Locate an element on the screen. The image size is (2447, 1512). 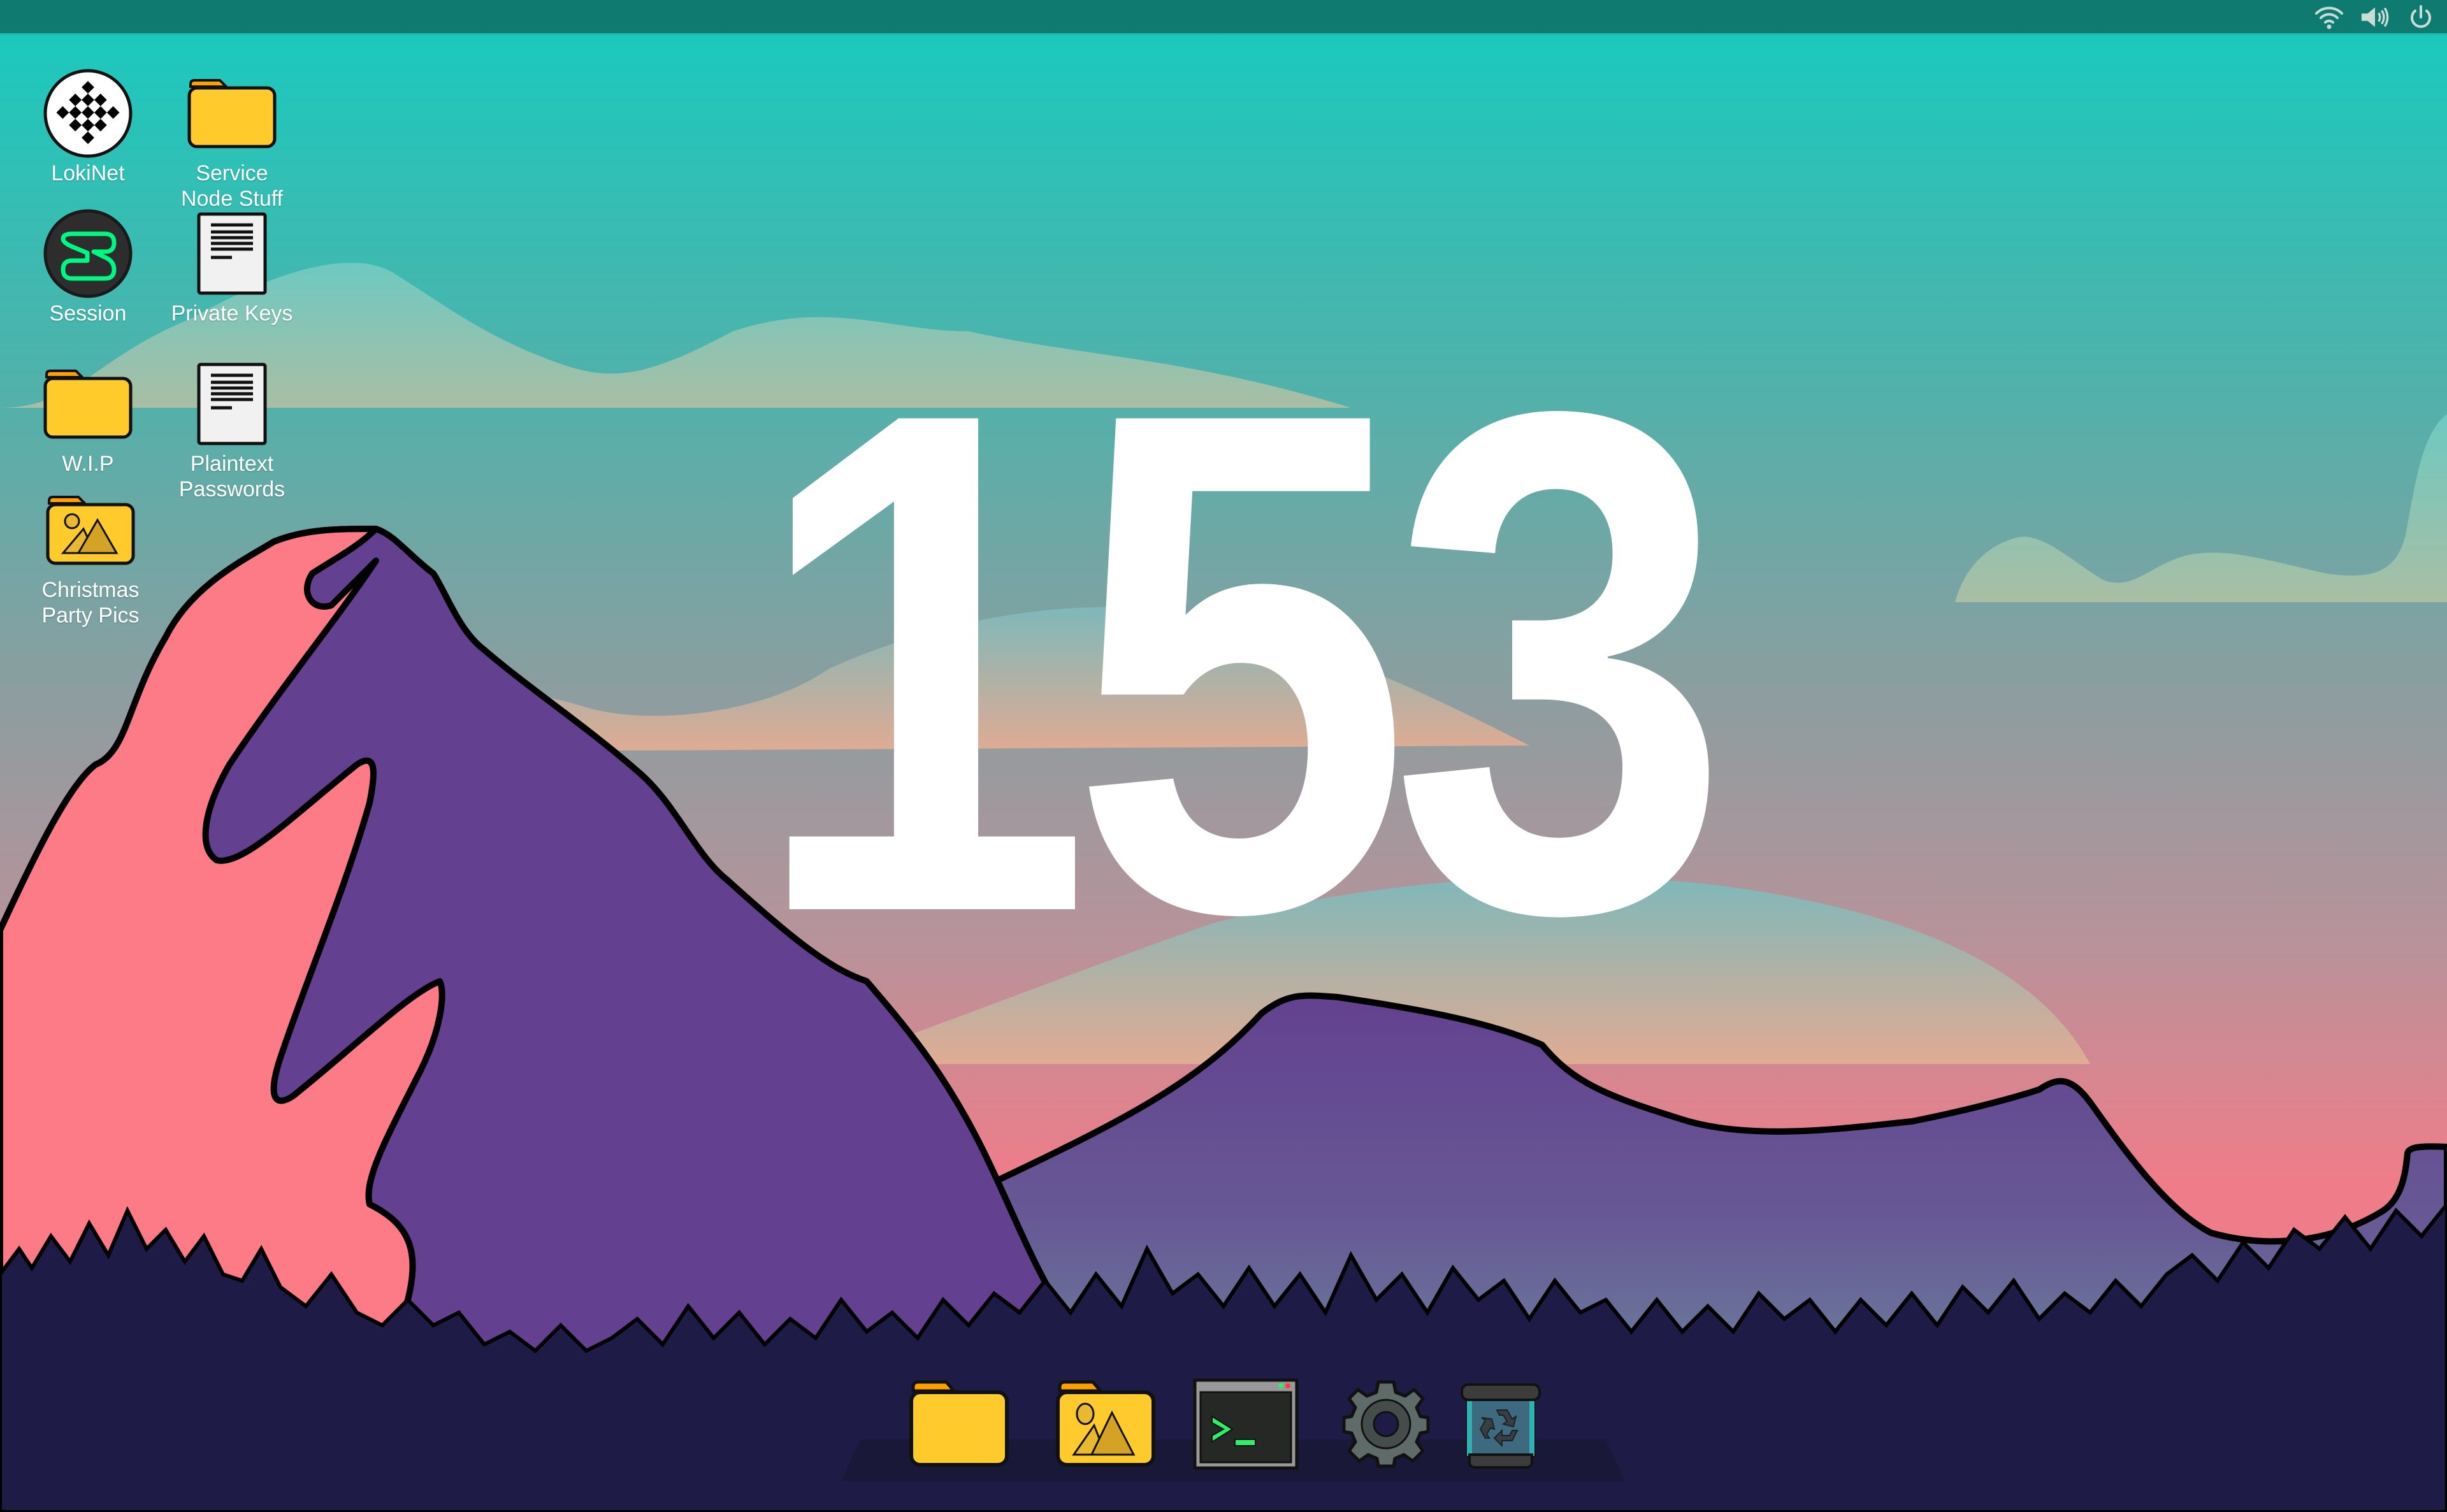
wifi-button is located at coordinates (2329, 17).